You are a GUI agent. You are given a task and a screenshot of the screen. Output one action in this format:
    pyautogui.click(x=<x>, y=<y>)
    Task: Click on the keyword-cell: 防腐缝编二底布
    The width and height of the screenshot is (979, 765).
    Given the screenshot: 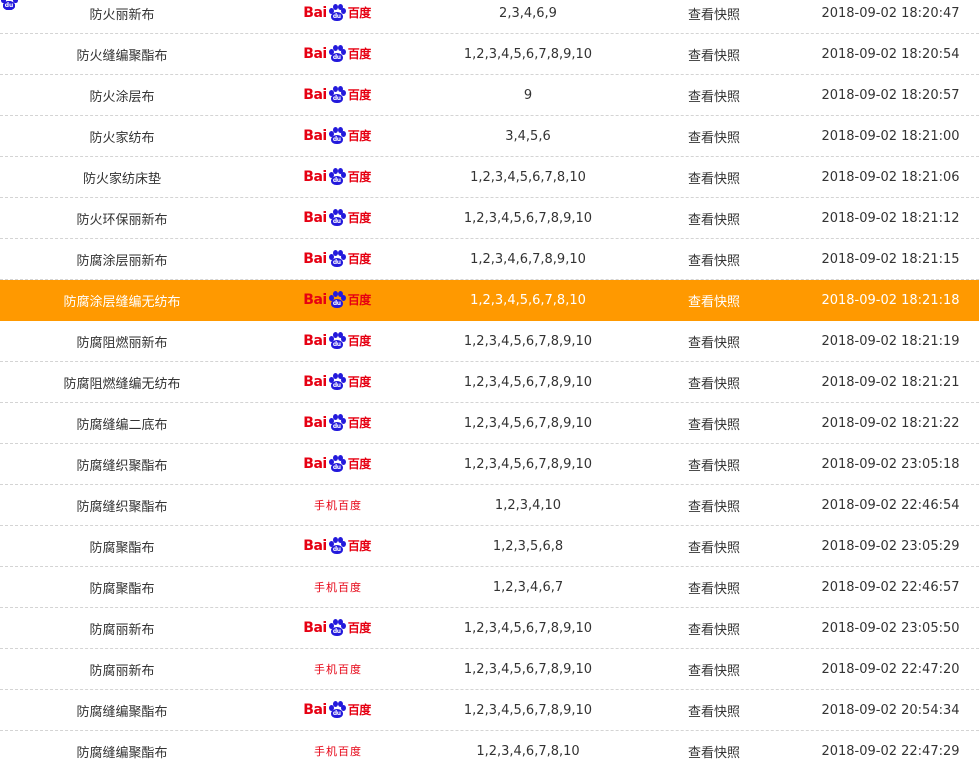 What is the action you would take?
    pyautogui.click(x=122, y=425)
    